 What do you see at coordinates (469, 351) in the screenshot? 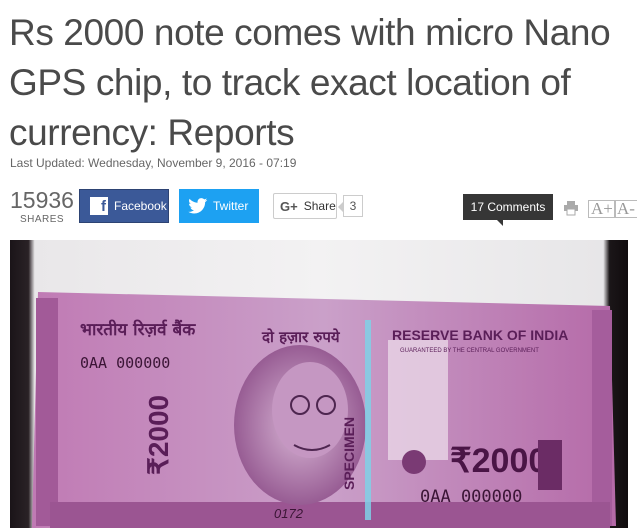
I see `note-guarantee: GUARANTEED BY THE CENTRAL GOVERNMENT` at bounding box center [469, 351].